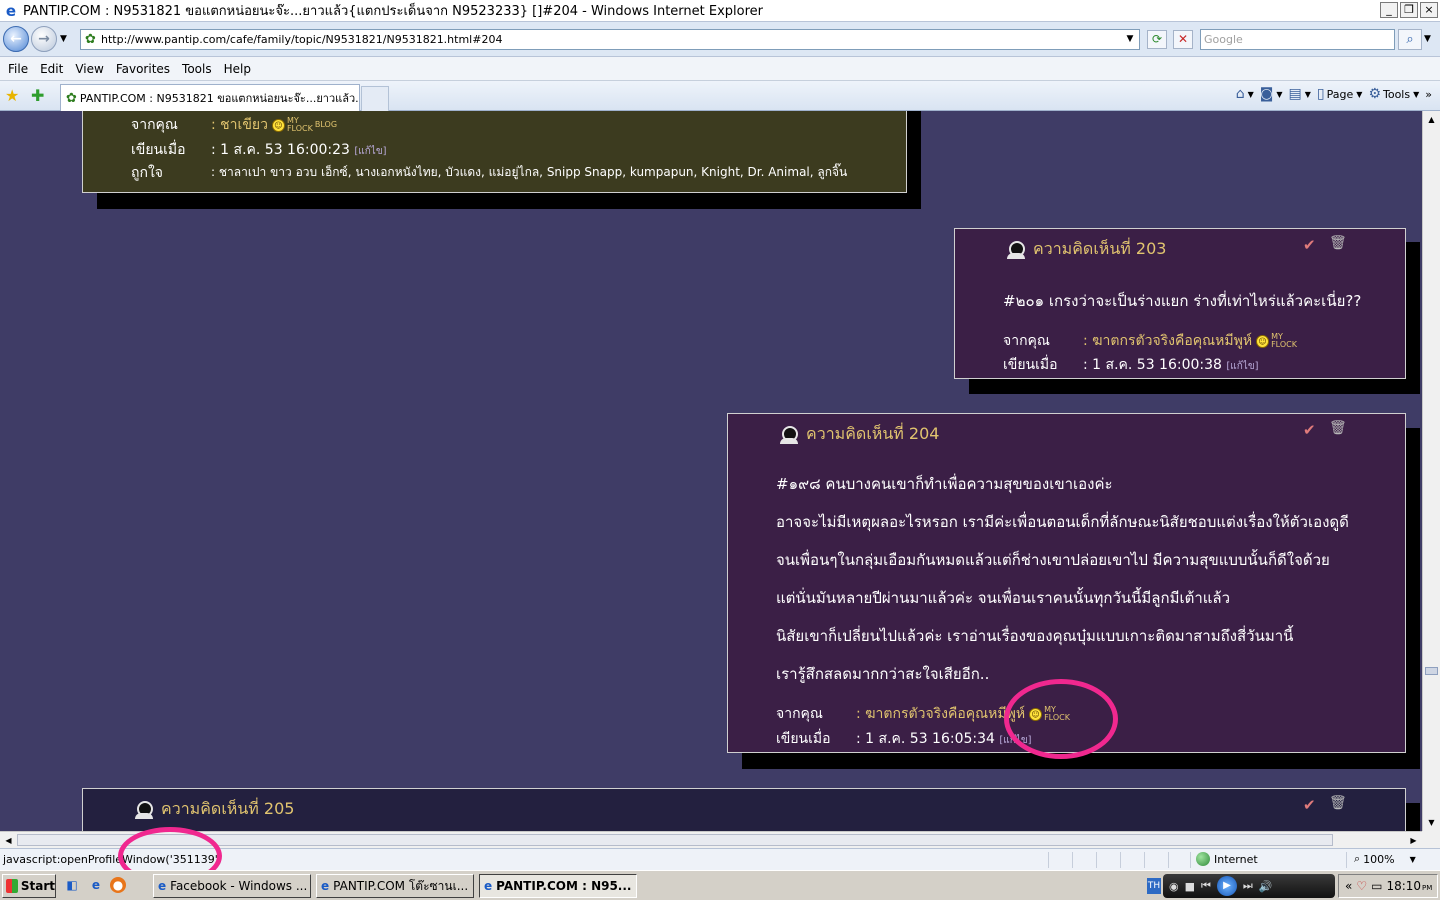 The width and height of the screenshot is (1440, 900). I want to click on refresh-button: ⟳, so click(1157, 39).